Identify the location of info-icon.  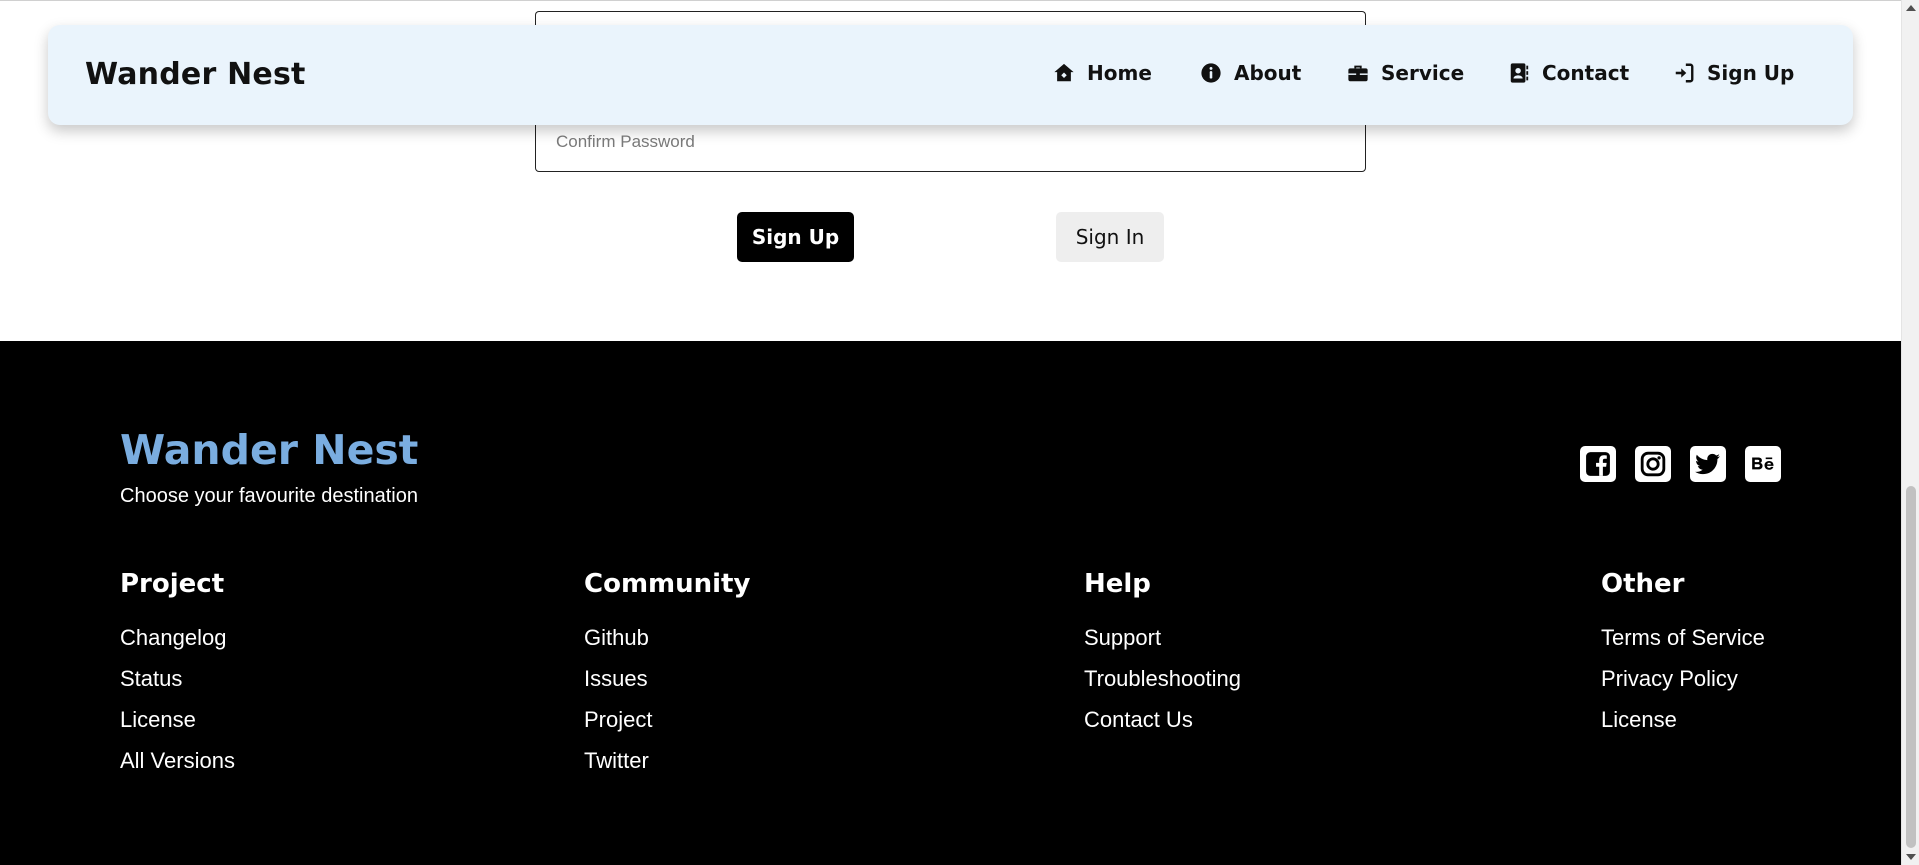
(1211, 73).